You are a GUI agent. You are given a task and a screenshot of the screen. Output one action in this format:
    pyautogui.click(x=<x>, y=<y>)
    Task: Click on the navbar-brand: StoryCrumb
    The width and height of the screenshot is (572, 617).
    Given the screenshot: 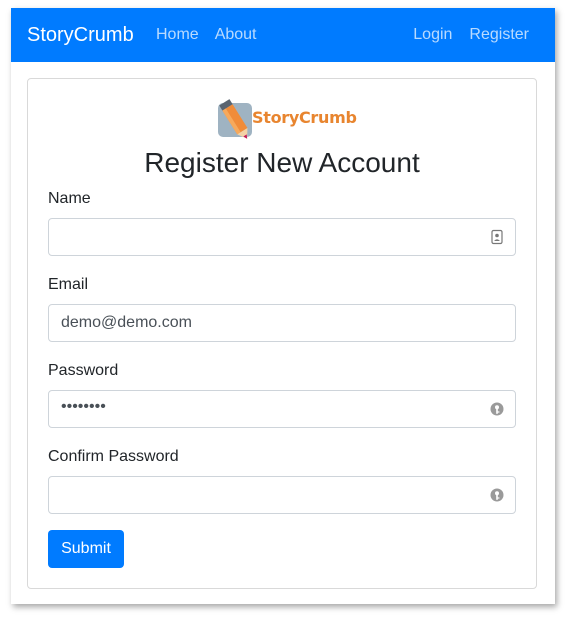 What is the action you would take?
    pyautogui.click(x=80, y=35)
    